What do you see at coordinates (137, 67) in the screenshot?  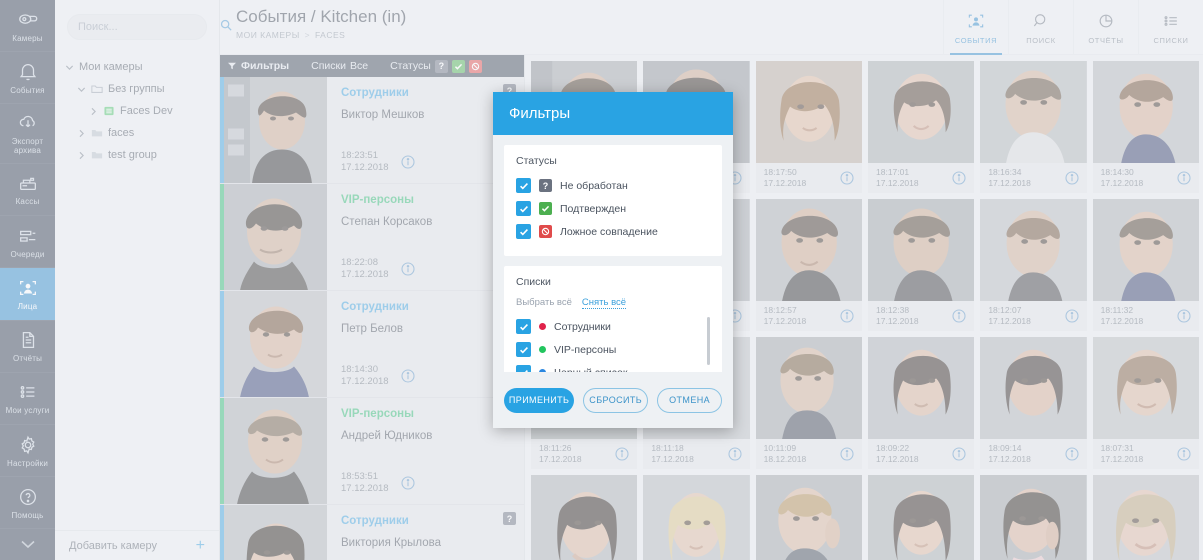 I see `tree-node-my-cameras: Мои камеры` at bounding box center [137, 67].